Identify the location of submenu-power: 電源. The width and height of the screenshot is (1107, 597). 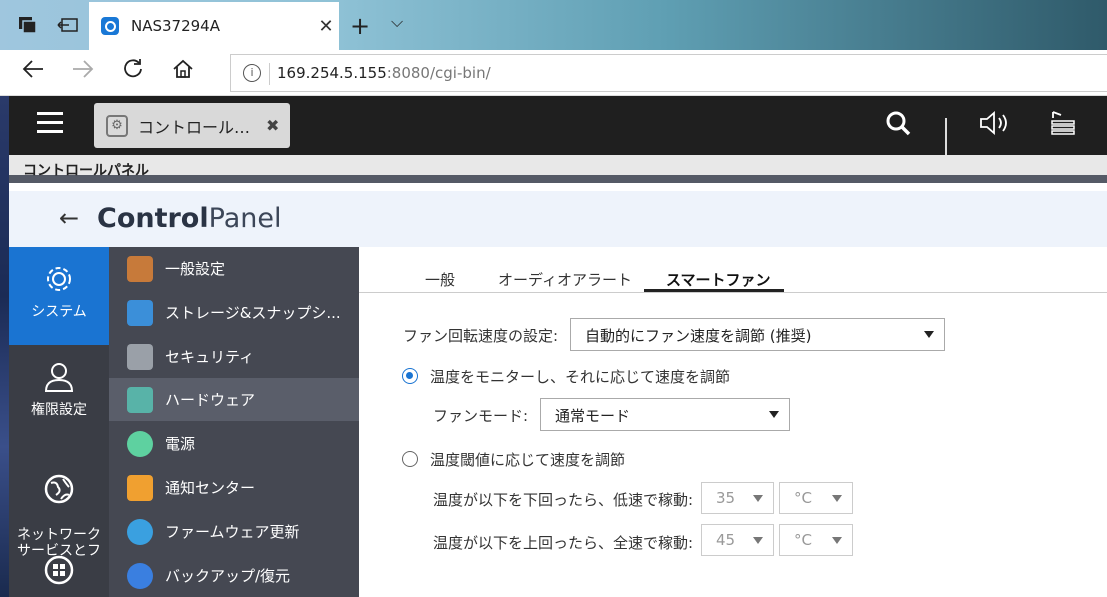
(234, 443).